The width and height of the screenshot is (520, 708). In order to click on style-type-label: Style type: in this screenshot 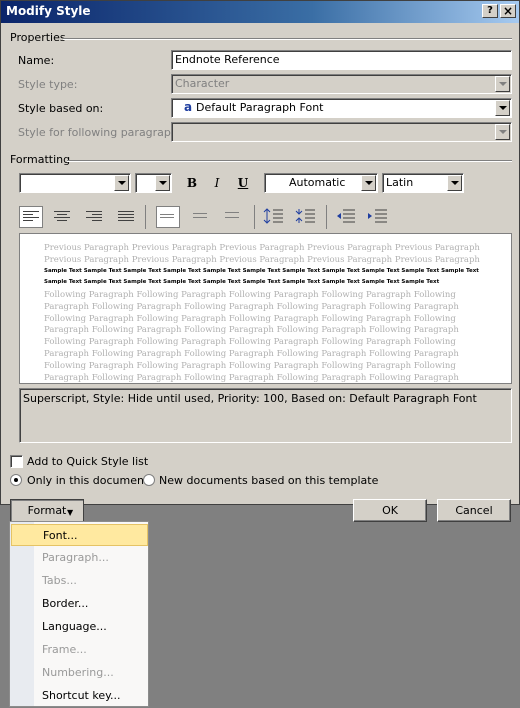, I will do `click(48, 84)`.